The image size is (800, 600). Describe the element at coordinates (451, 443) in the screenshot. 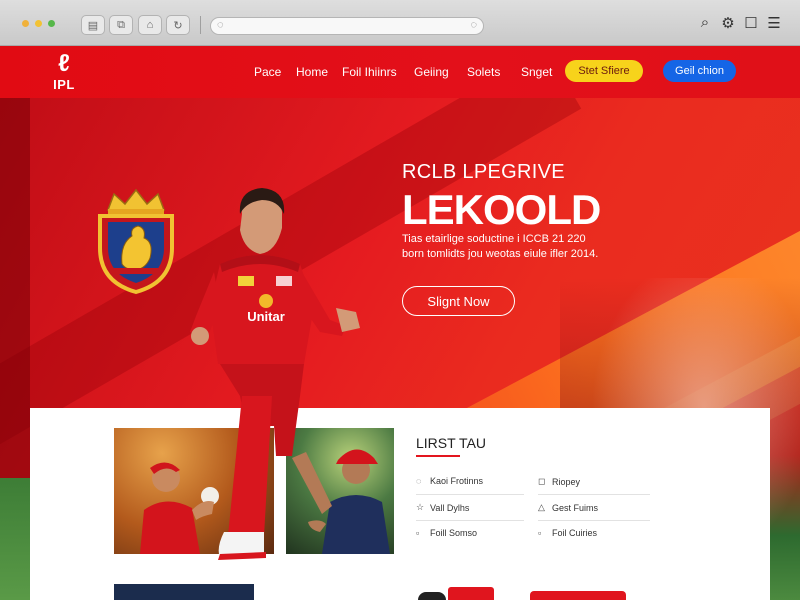

I see `list-title: LIRST TAU` at that location.